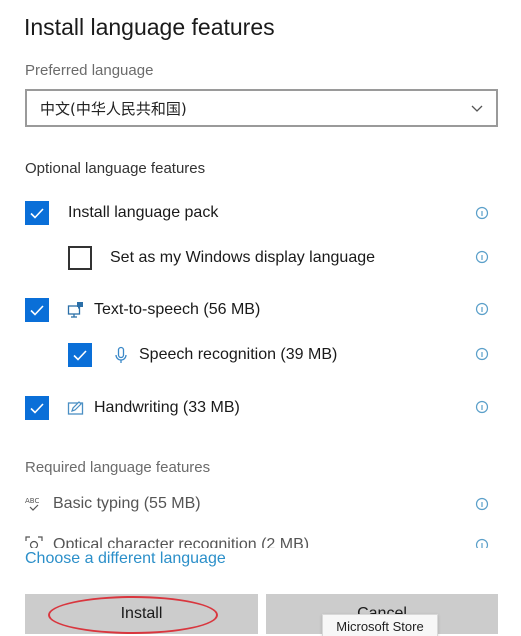 The image size is (521, 636). I want to click on feature-install-language-pack: Install language pack, so click(121, 213).